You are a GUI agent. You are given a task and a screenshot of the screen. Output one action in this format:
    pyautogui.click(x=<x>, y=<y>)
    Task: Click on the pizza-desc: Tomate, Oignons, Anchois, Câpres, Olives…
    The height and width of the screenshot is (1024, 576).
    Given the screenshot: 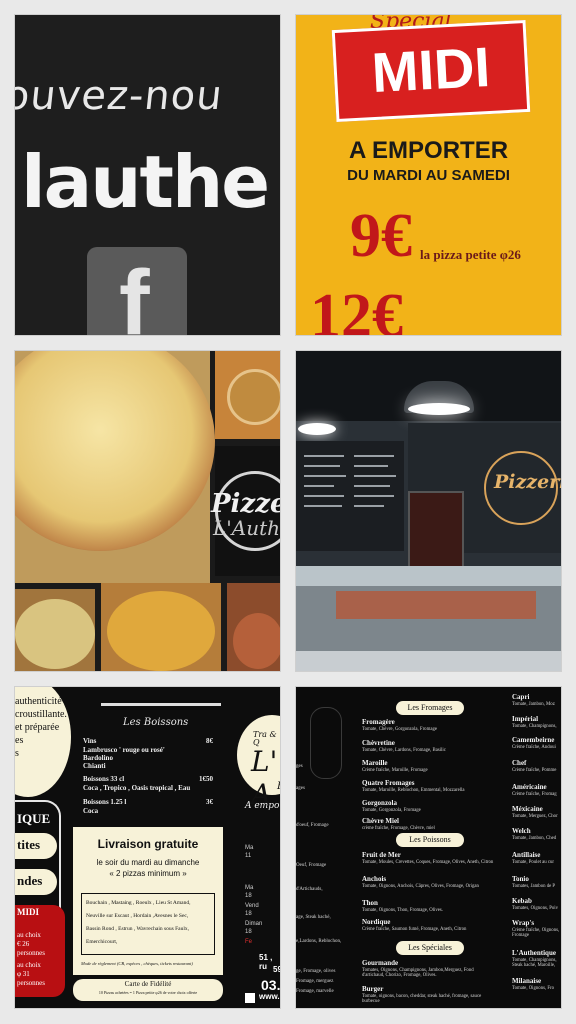 What is the action you would take?
    pyautogui.click(x=420, y=886)
    